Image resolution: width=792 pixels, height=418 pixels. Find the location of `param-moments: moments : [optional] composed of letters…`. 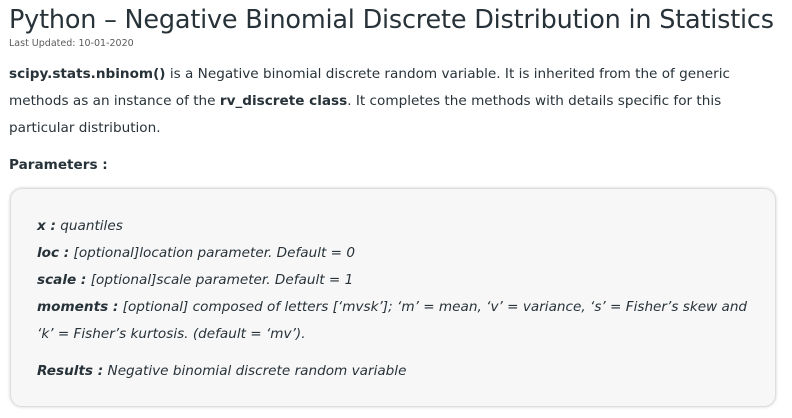

param-moments: moments : [optional] composed of letters… is located at coordinates (397, 321).